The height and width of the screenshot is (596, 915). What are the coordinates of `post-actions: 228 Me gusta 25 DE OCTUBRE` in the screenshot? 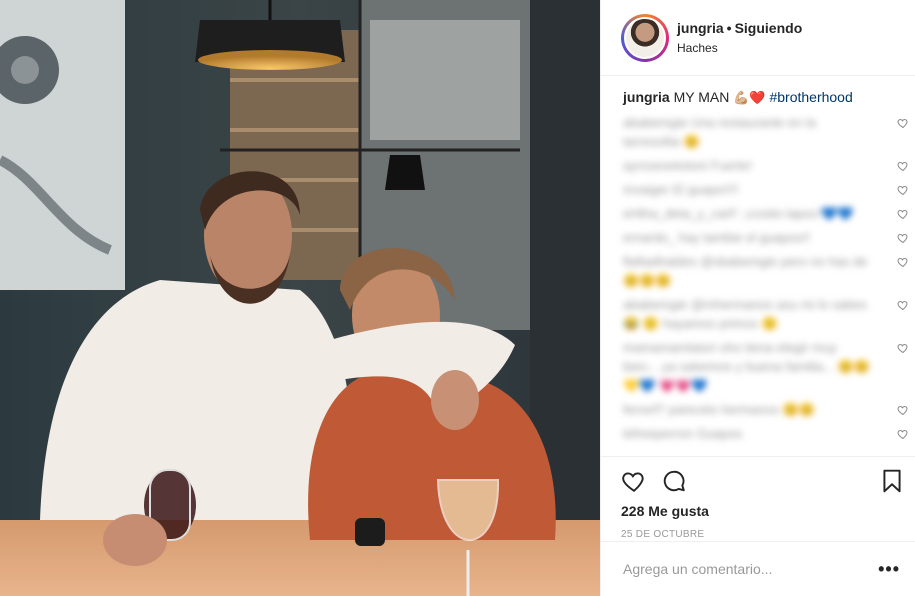 It's located at (758, 498).